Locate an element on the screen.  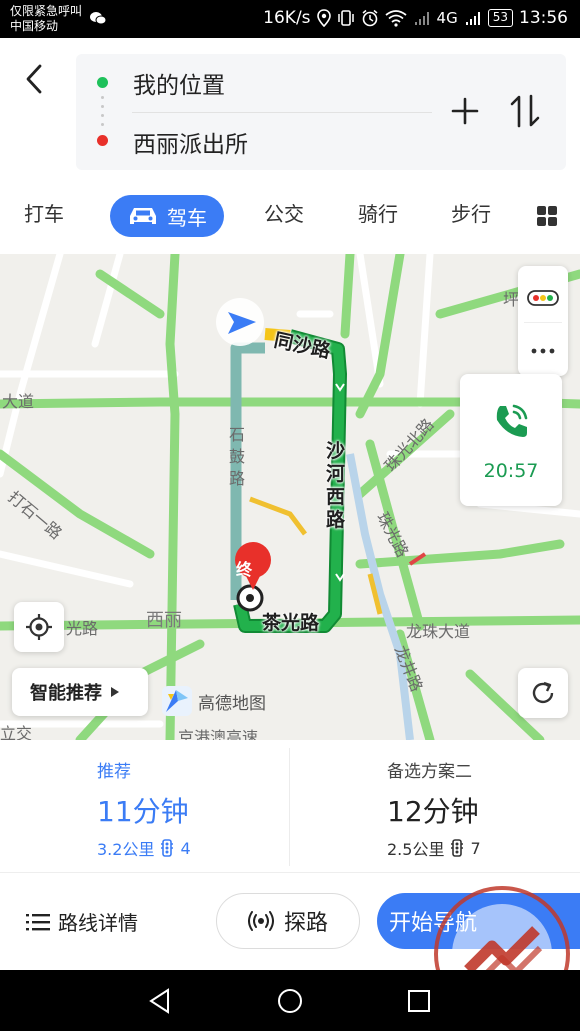
end-location-field: 西丽派出所 is located at coordinates (190, 142).